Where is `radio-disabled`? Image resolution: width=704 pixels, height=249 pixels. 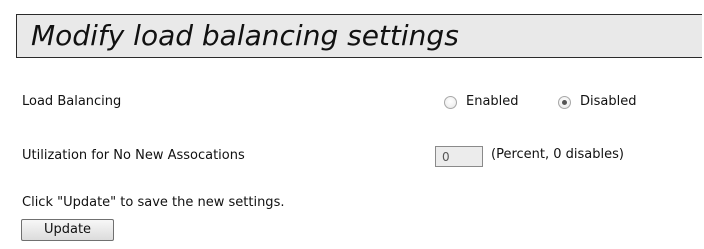 radio-disabled is located at coordinates (564, 102).